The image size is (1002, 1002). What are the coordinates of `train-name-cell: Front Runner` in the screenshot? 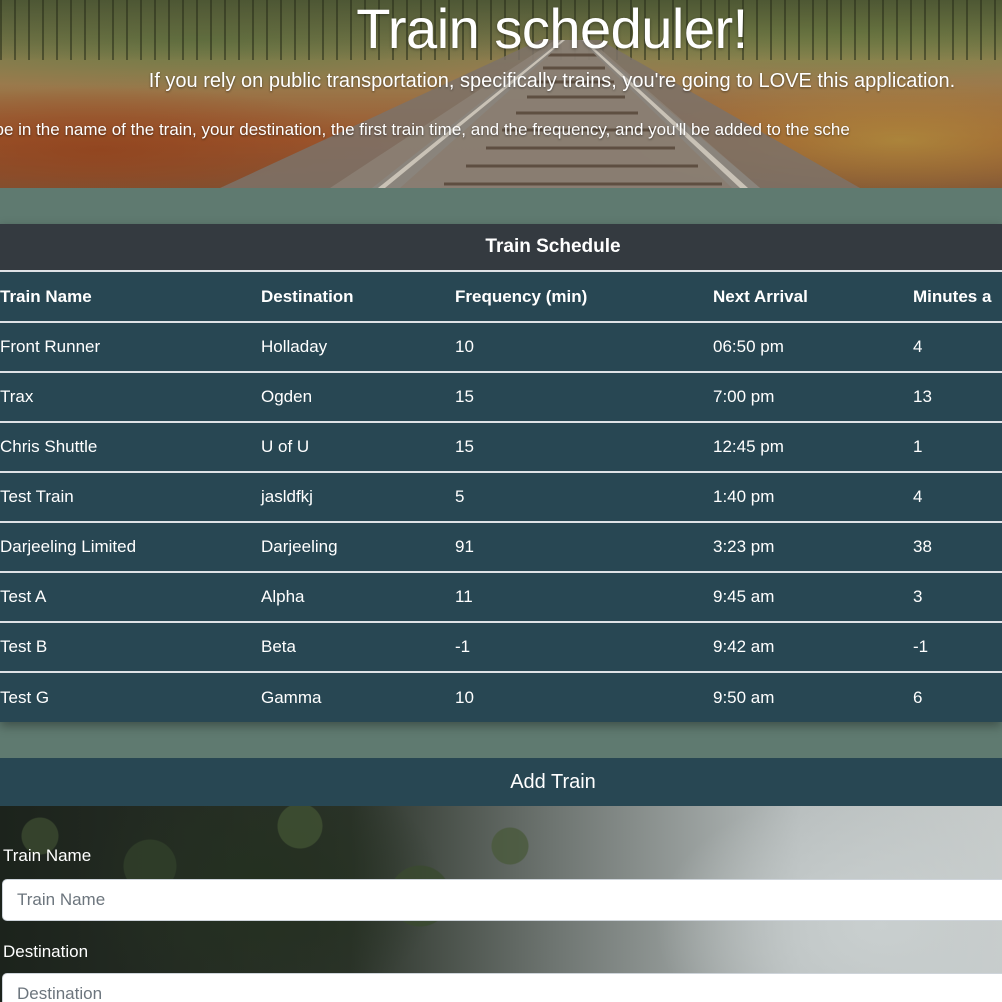 It's located at (130, 347).